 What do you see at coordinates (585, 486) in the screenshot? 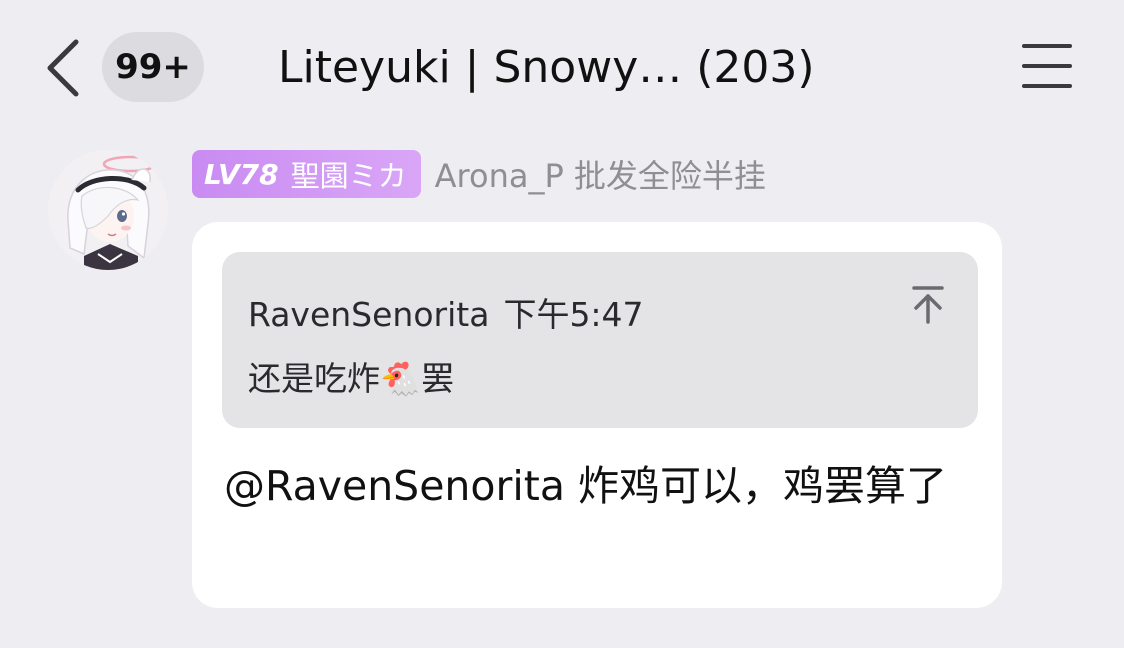
I see `message-text: @RavenSenorita 炸鸡可以，鸡罢算了` at bounding box center [585, 486].